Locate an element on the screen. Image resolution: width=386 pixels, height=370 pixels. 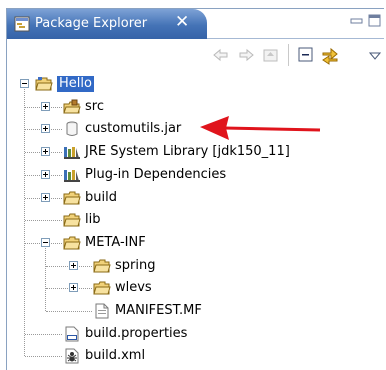
tree-item: customutils.jar is located at coordinates (122, 129).